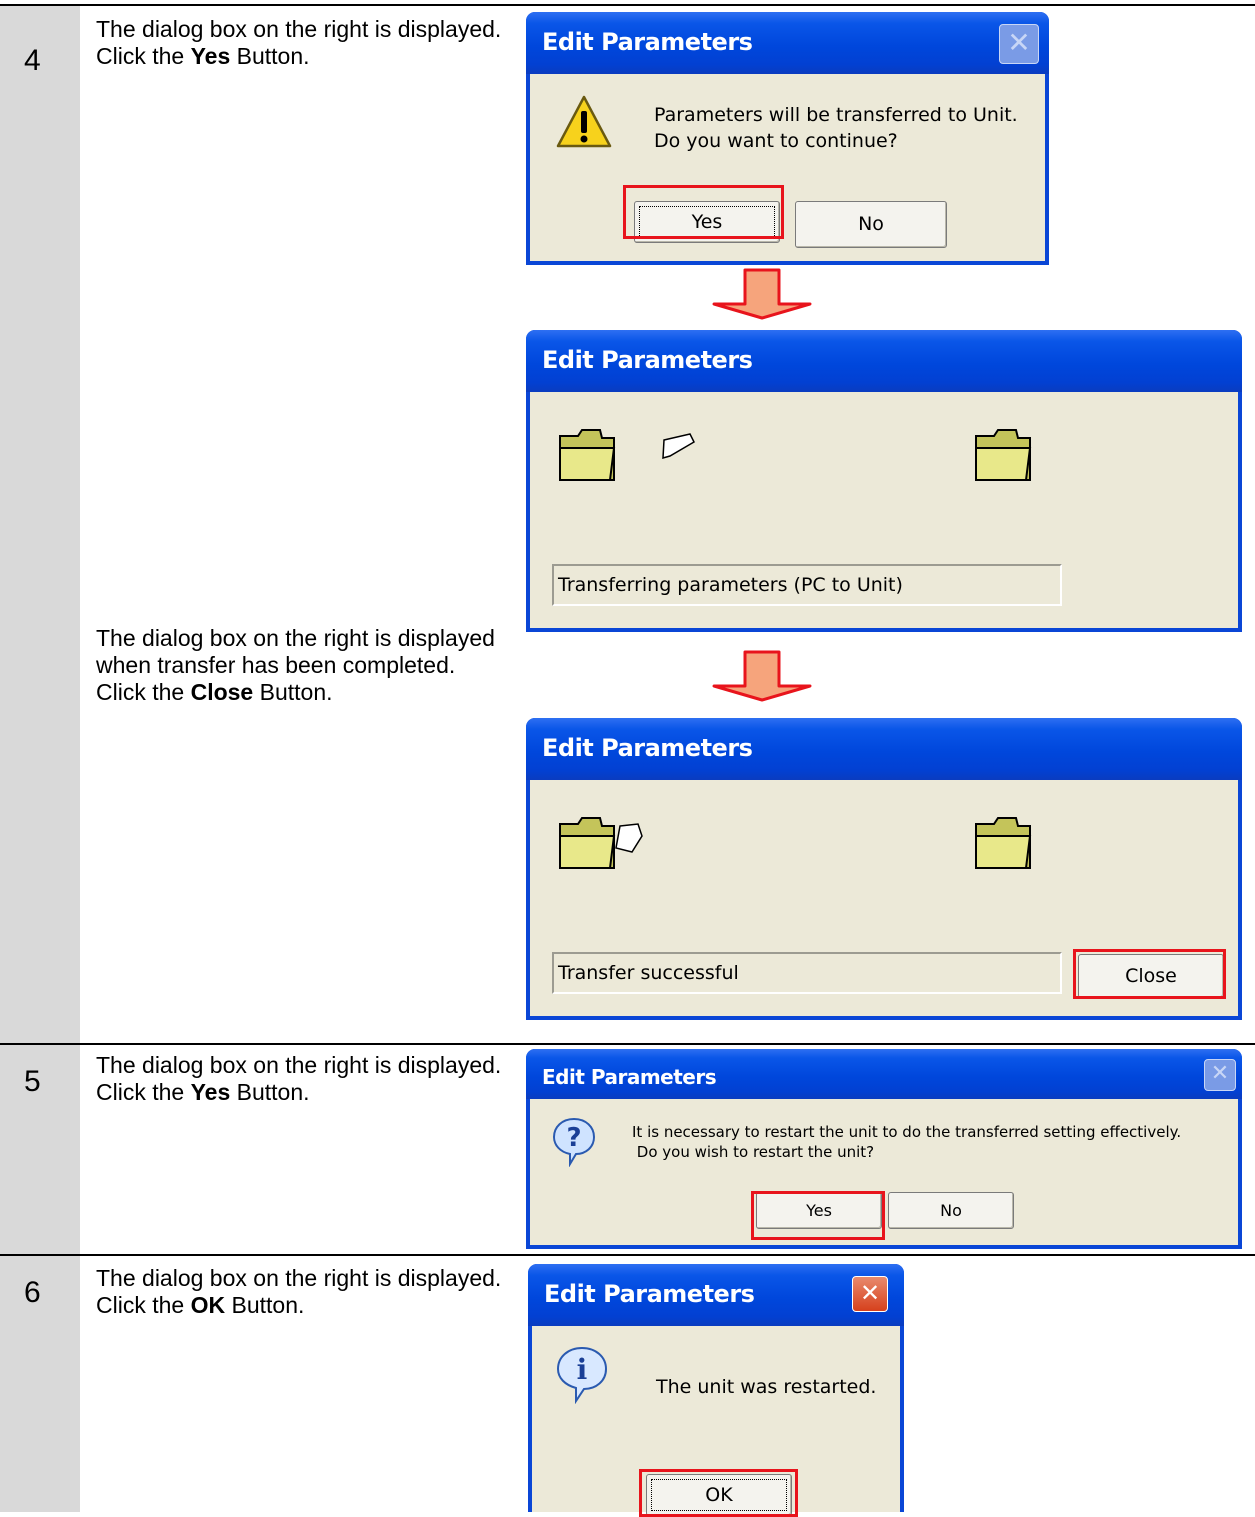 The width and height of the screenshot is (1255, 1517). What do you see at coordinates (807, 585) in the screenshot?
I see `status-field: Transferring parameters (PC to Unit)` at bounding box center [807, 585].